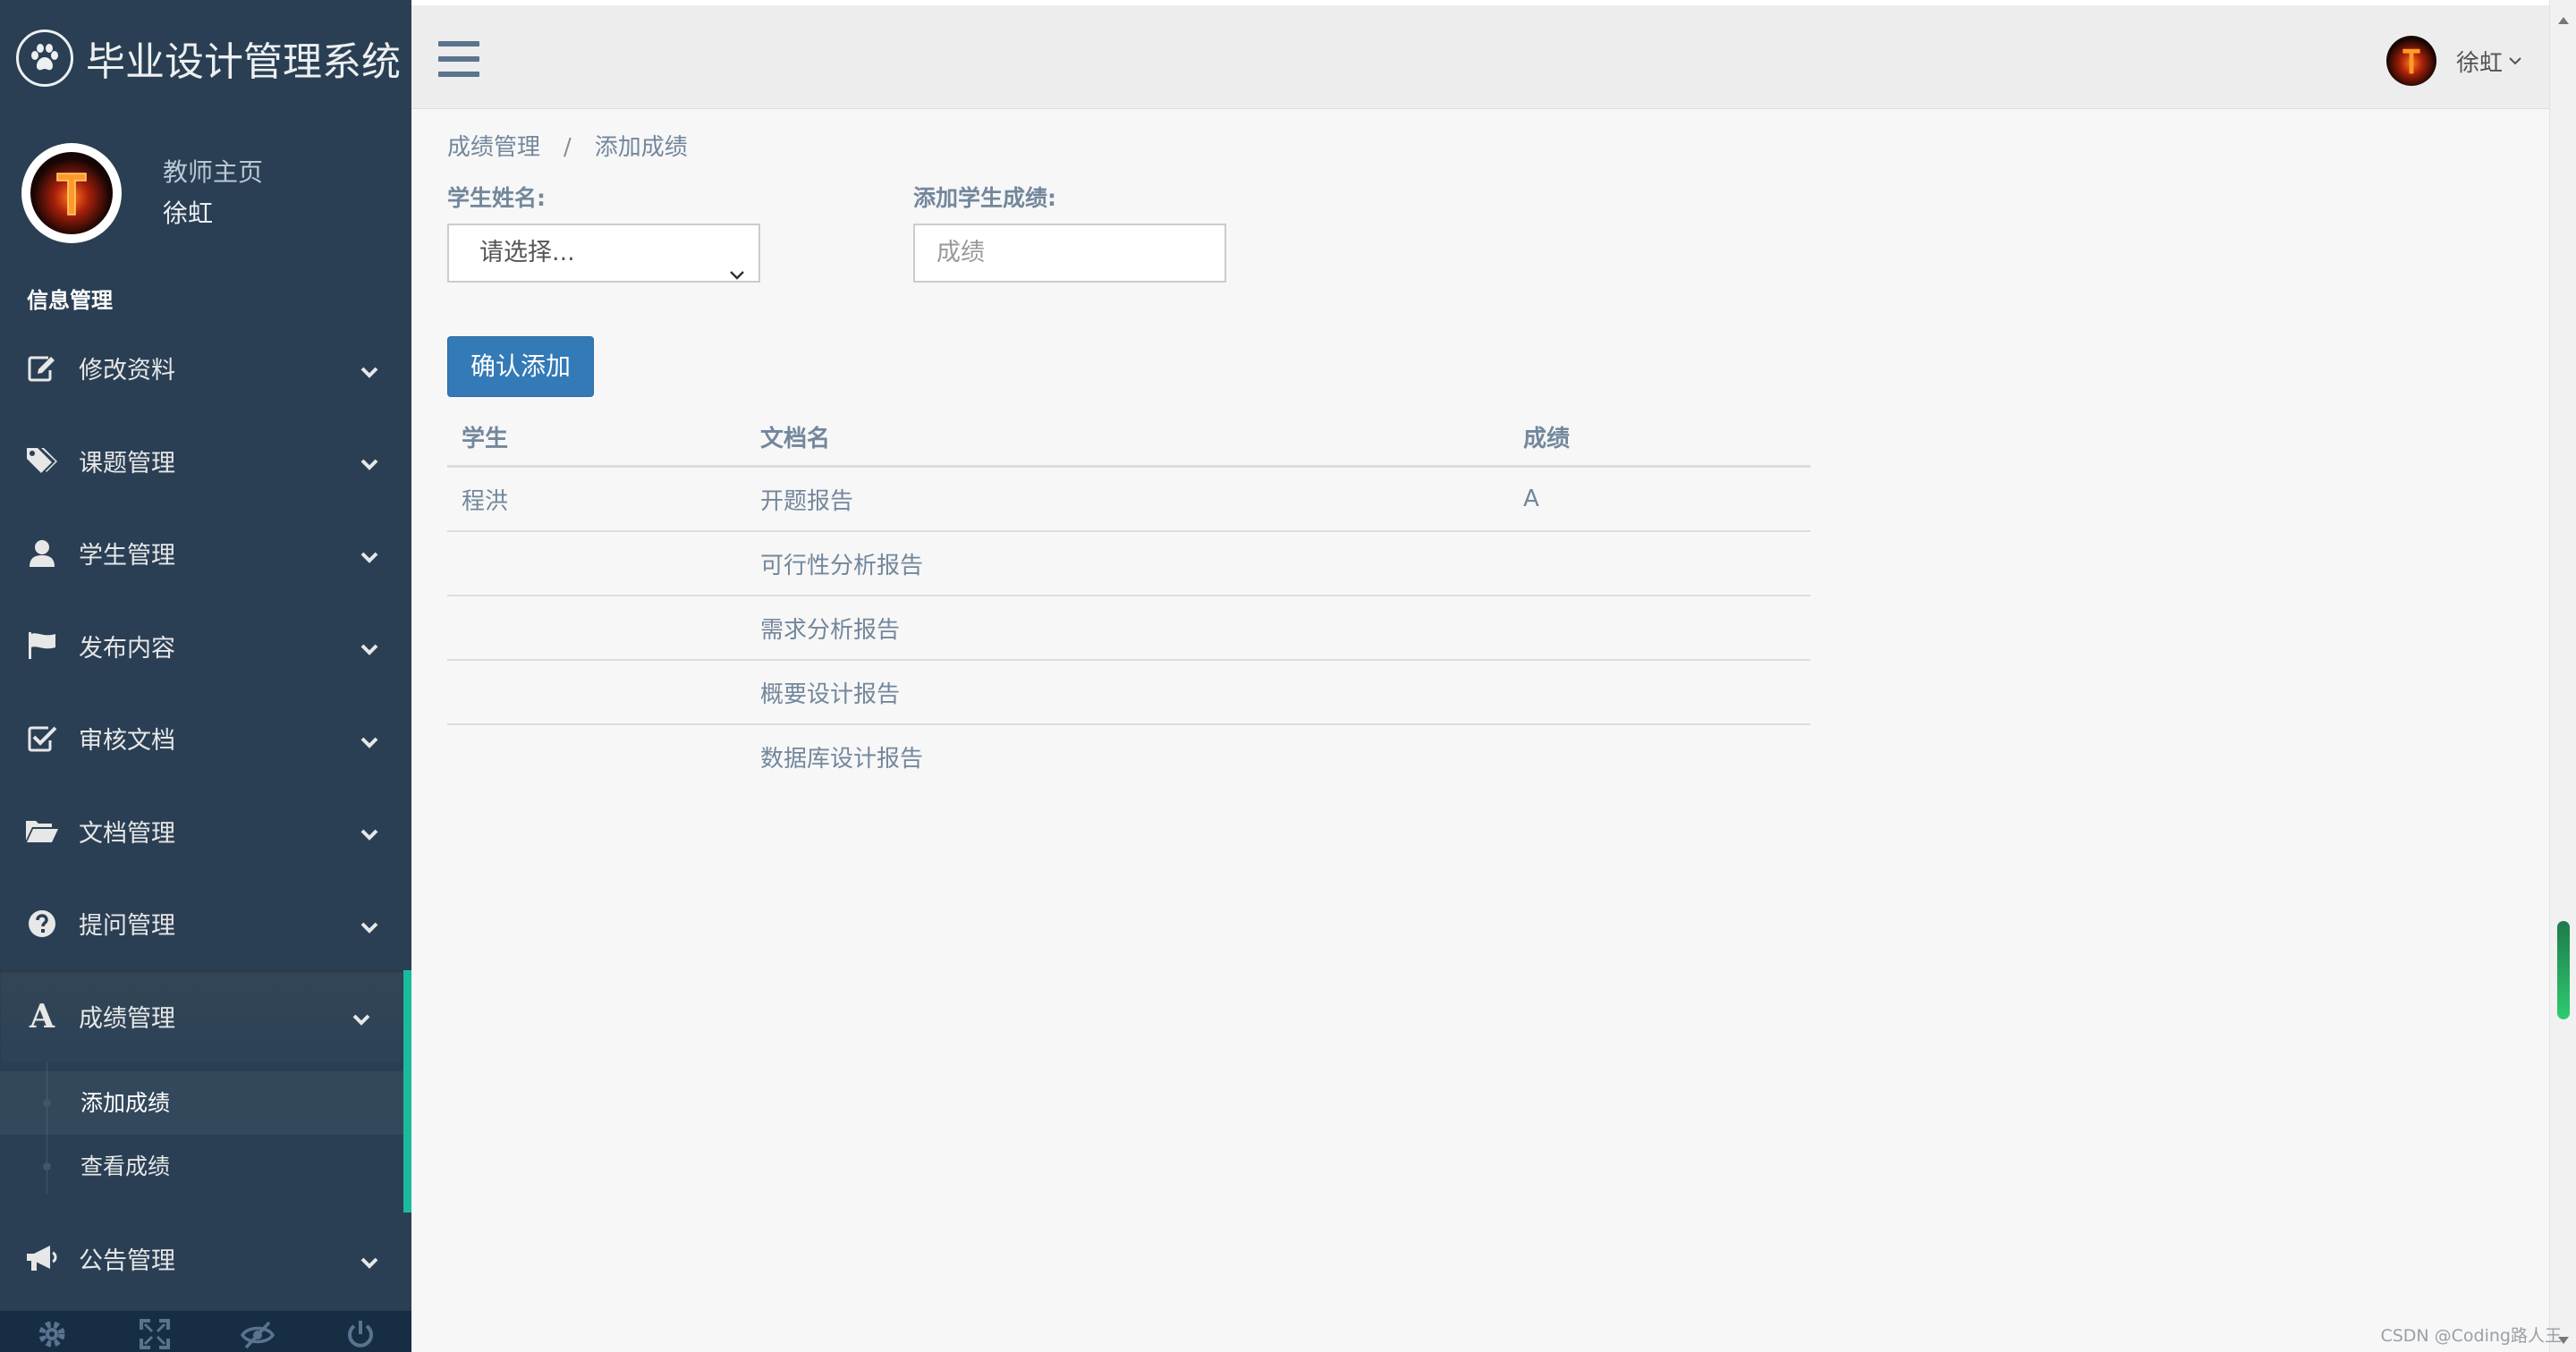 This screenshot has height=1352, width=2576. What do you see at coordinates (960, 252) in the screenshot?
I see `grade-input-placeholder: 成绩` at bounding box center [960, 252].